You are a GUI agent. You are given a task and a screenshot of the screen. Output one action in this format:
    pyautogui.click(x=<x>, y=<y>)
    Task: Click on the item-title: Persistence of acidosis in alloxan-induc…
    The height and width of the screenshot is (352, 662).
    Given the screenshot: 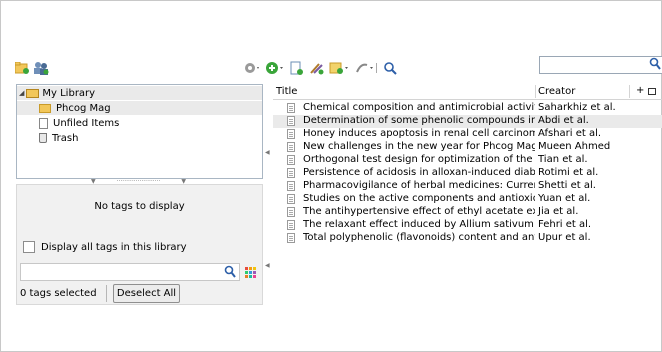 What is the action you would take?
    pyautogui.click(x=419, y=172)
    